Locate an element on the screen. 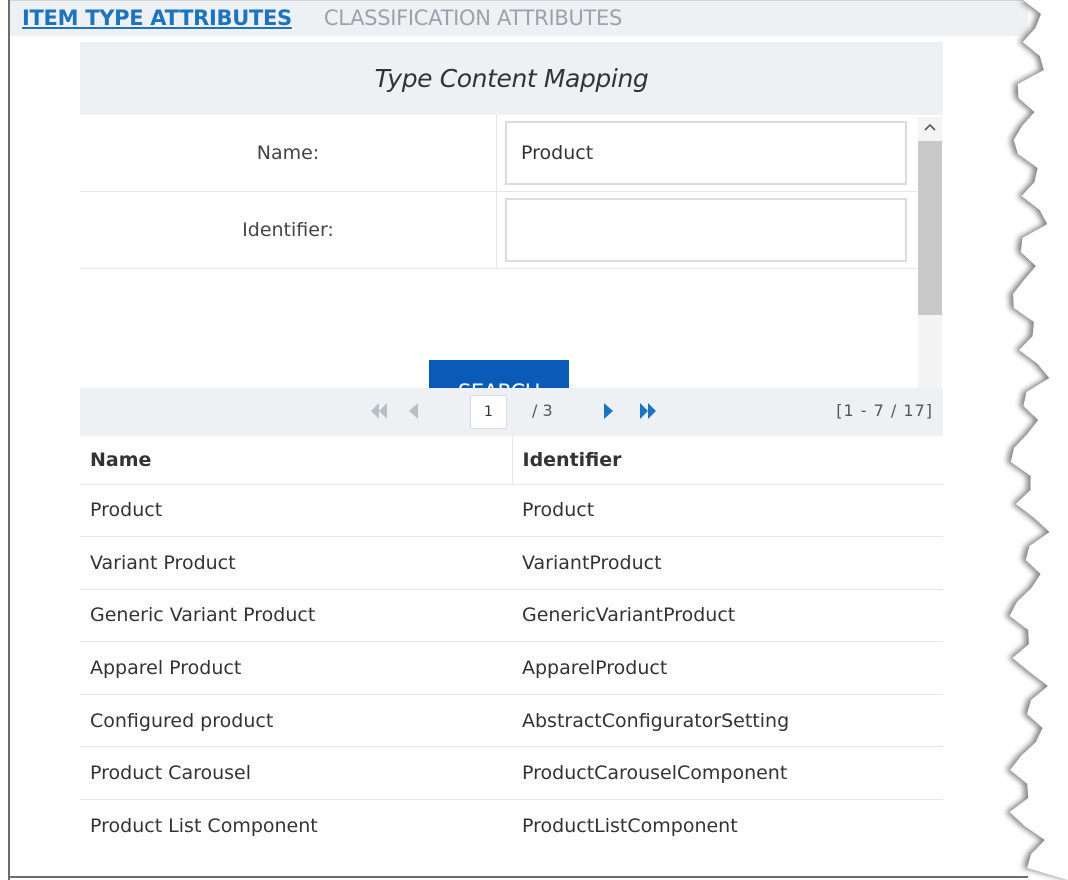 This screenshot has height=880, width=1068. frame-left-edge is located at coordinates (9, 440).